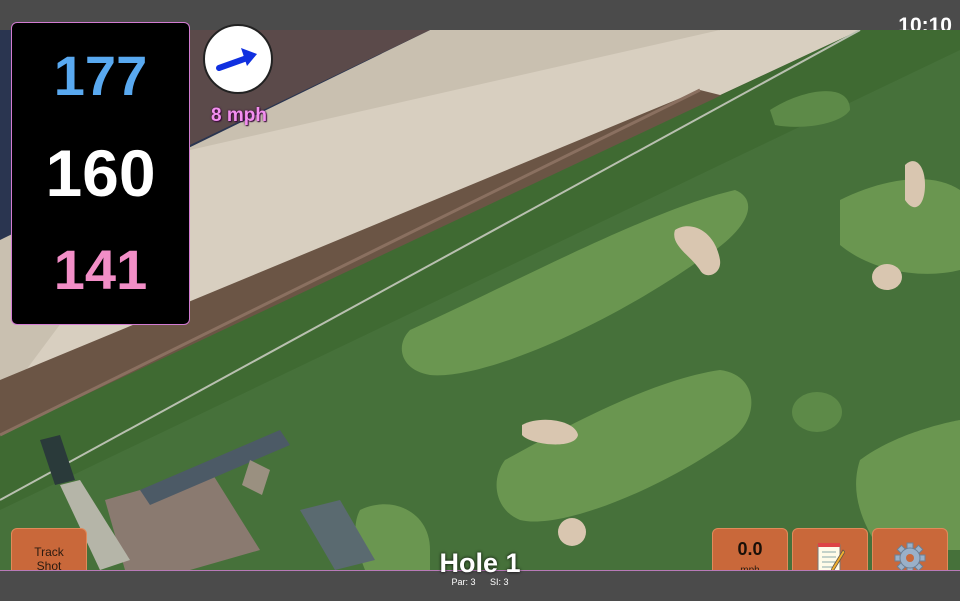  What do you see at coordinates (831, 557) in the screenshot?
I see `notepad-icon` at bounding box center [831, 557].